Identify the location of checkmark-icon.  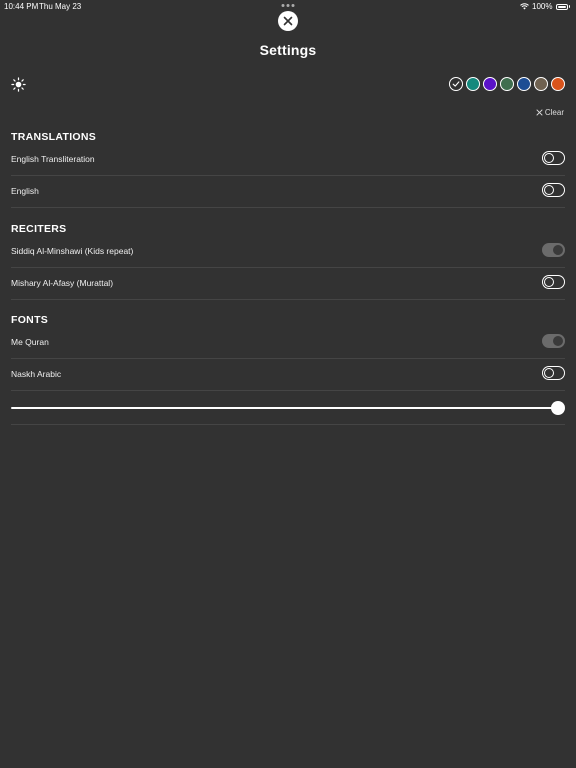
(456, 84).